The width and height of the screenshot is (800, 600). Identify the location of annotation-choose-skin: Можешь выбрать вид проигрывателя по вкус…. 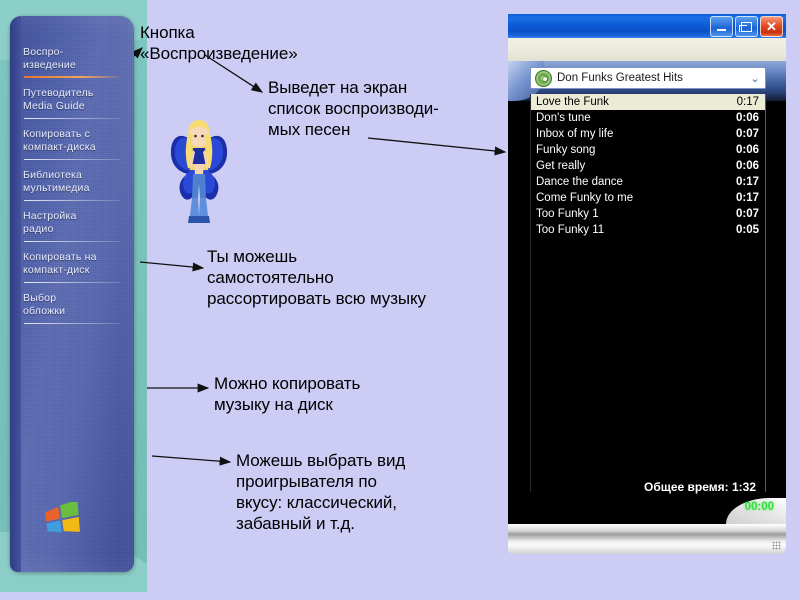
(361, 492).